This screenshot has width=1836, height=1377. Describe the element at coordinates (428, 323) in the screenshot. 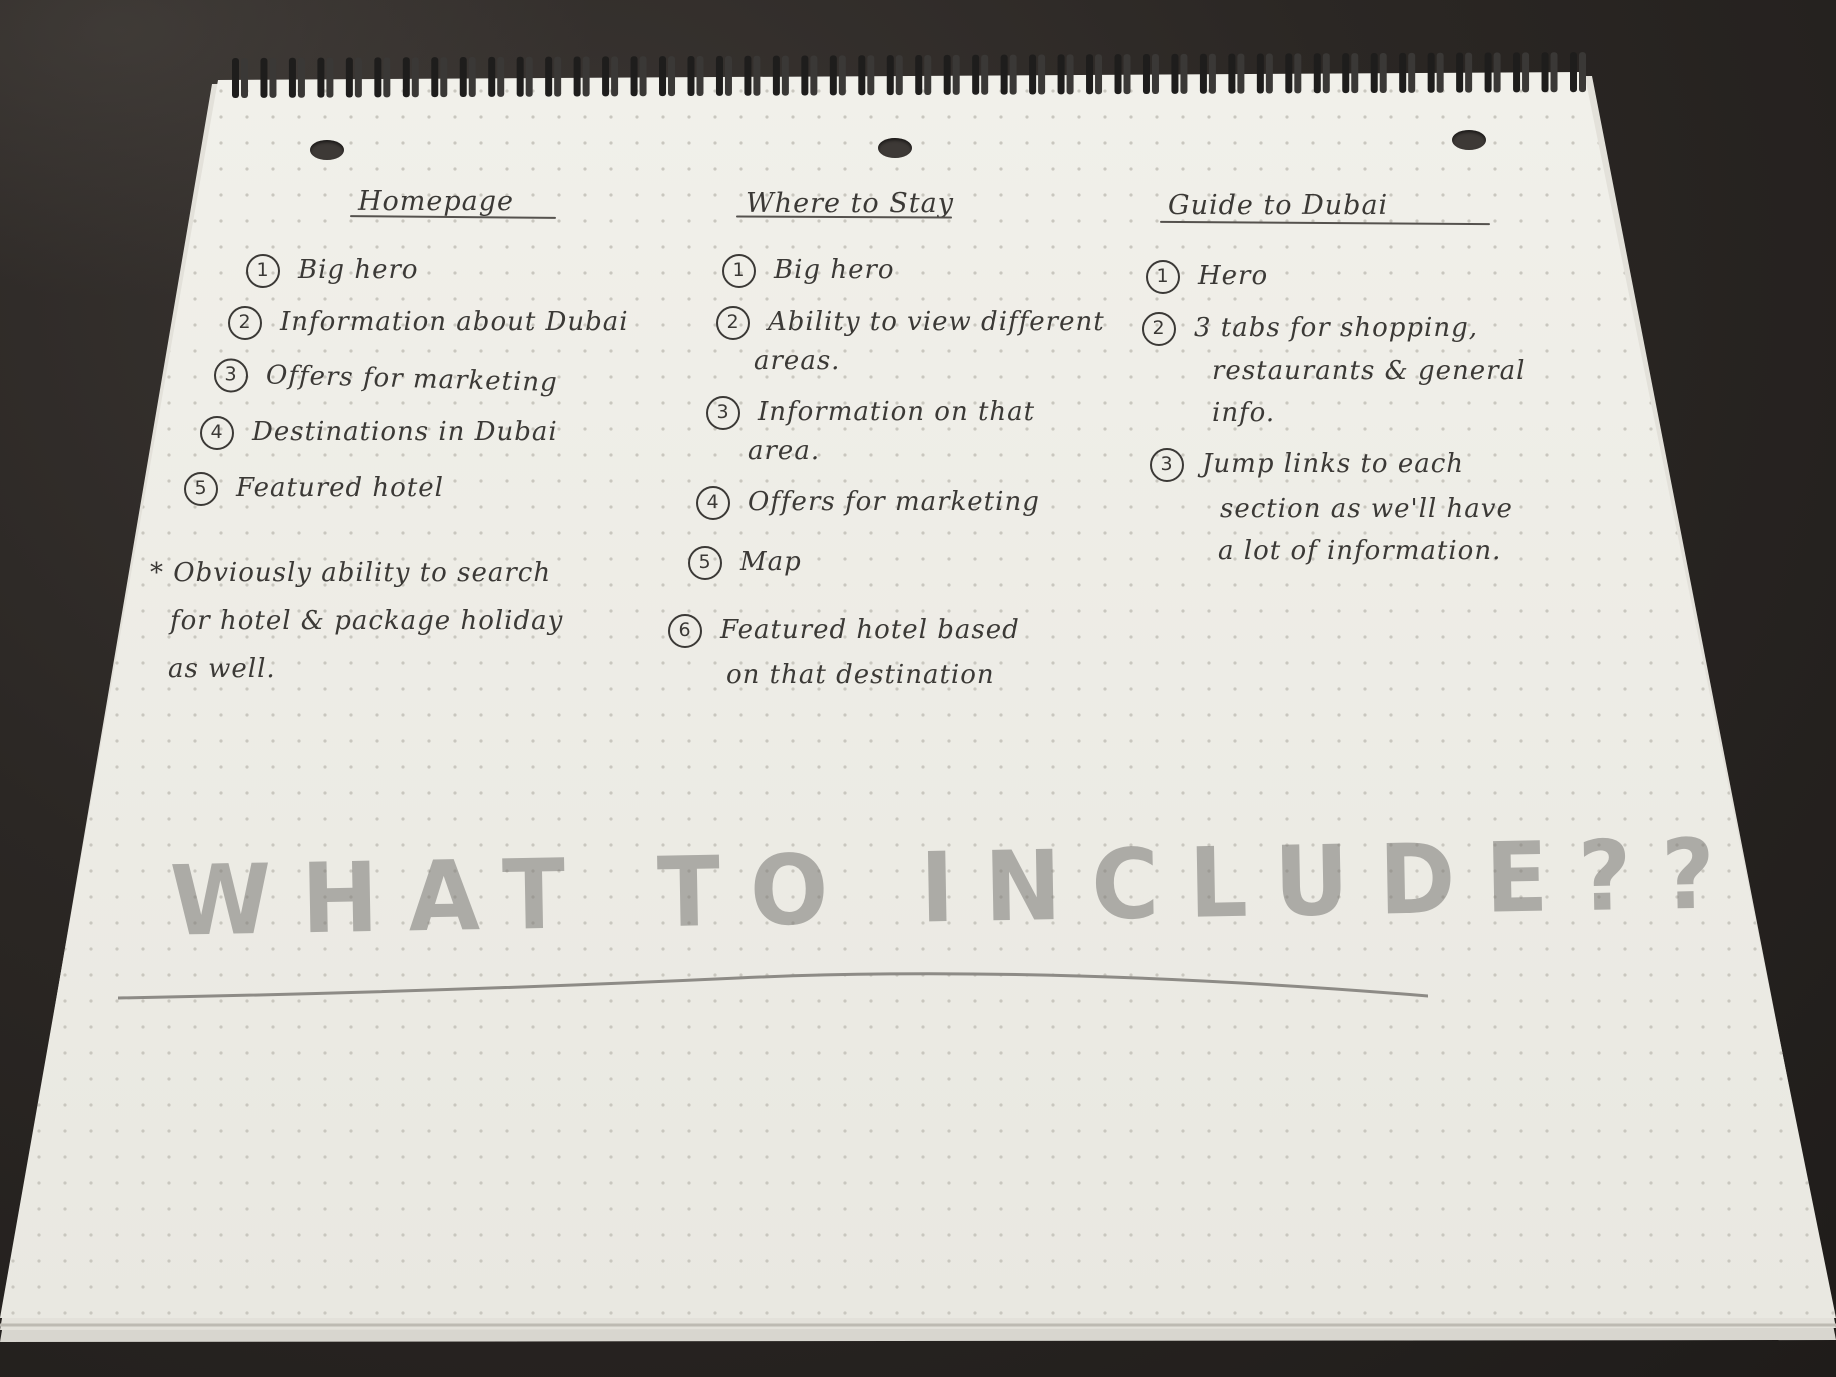

I see `list-item: 2 Information about Dubai` at that location.